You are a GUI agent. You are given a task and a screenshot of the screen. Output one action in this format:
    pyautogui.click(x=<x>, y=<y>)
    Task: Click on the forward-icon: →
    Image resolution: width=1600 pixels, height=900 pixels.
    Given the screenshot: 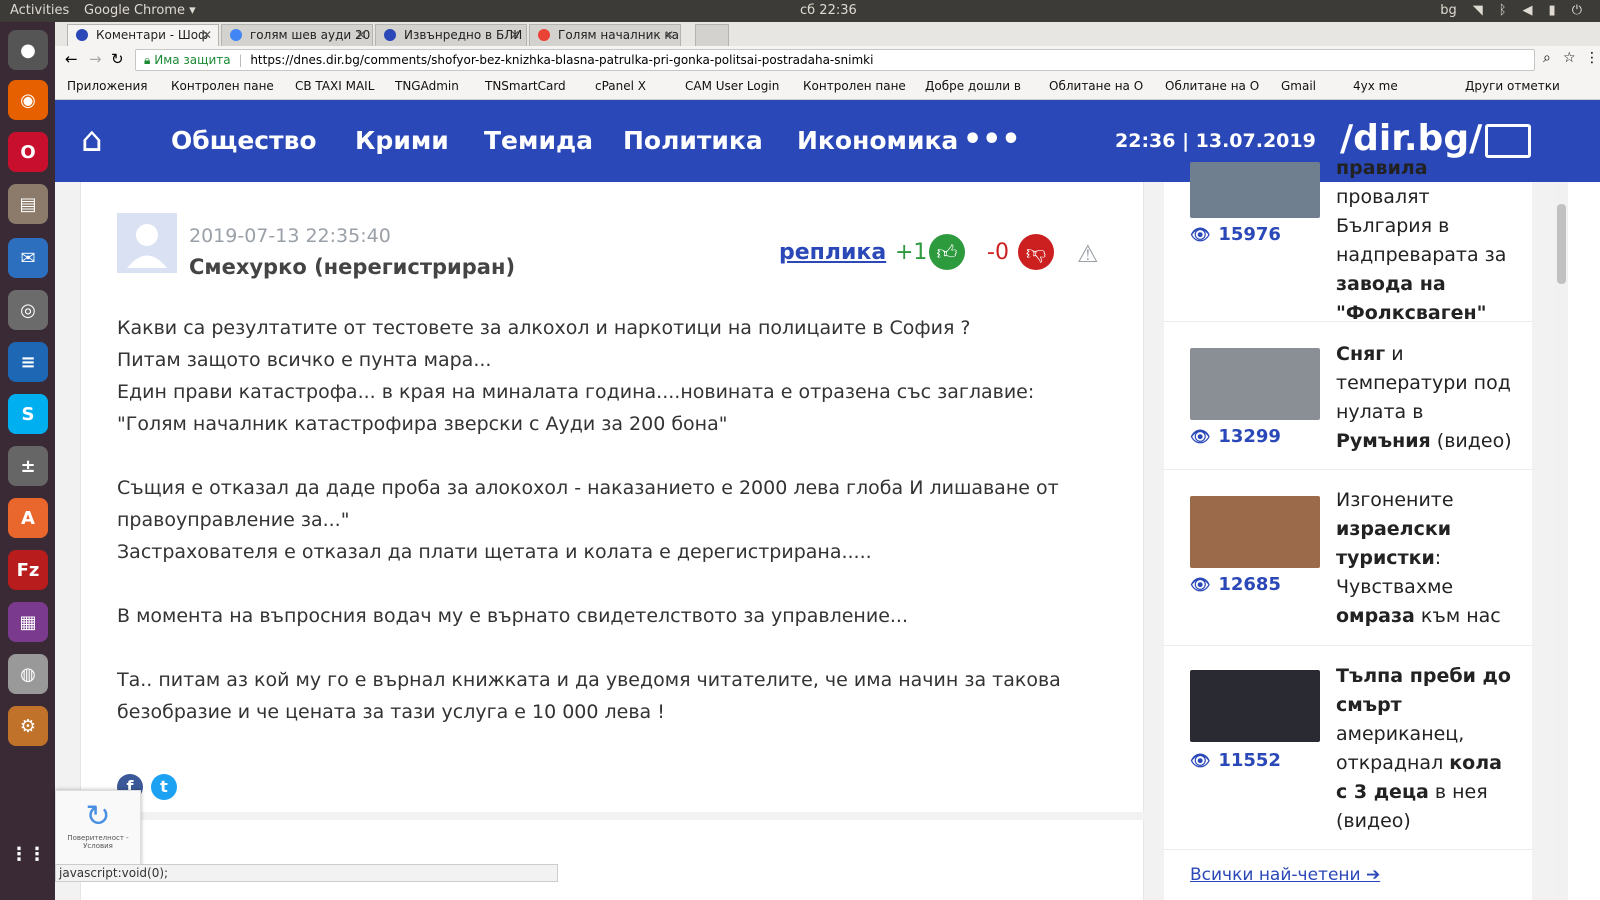 What is the action you would take?
    pyautogui.click(x=95, y=59)
    